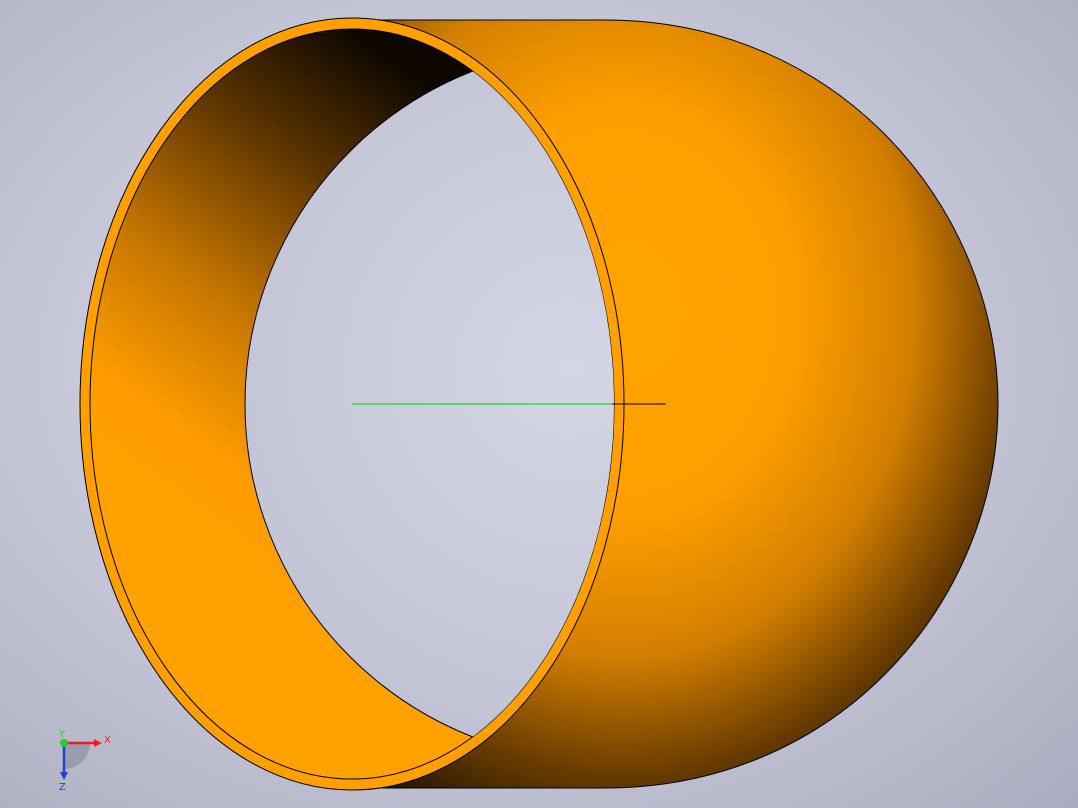 This screenshot has height=808, width=1078. Describe the element at coordinates (62, 787) in the screenshot. I see `triad-z-label: Z` at that location.